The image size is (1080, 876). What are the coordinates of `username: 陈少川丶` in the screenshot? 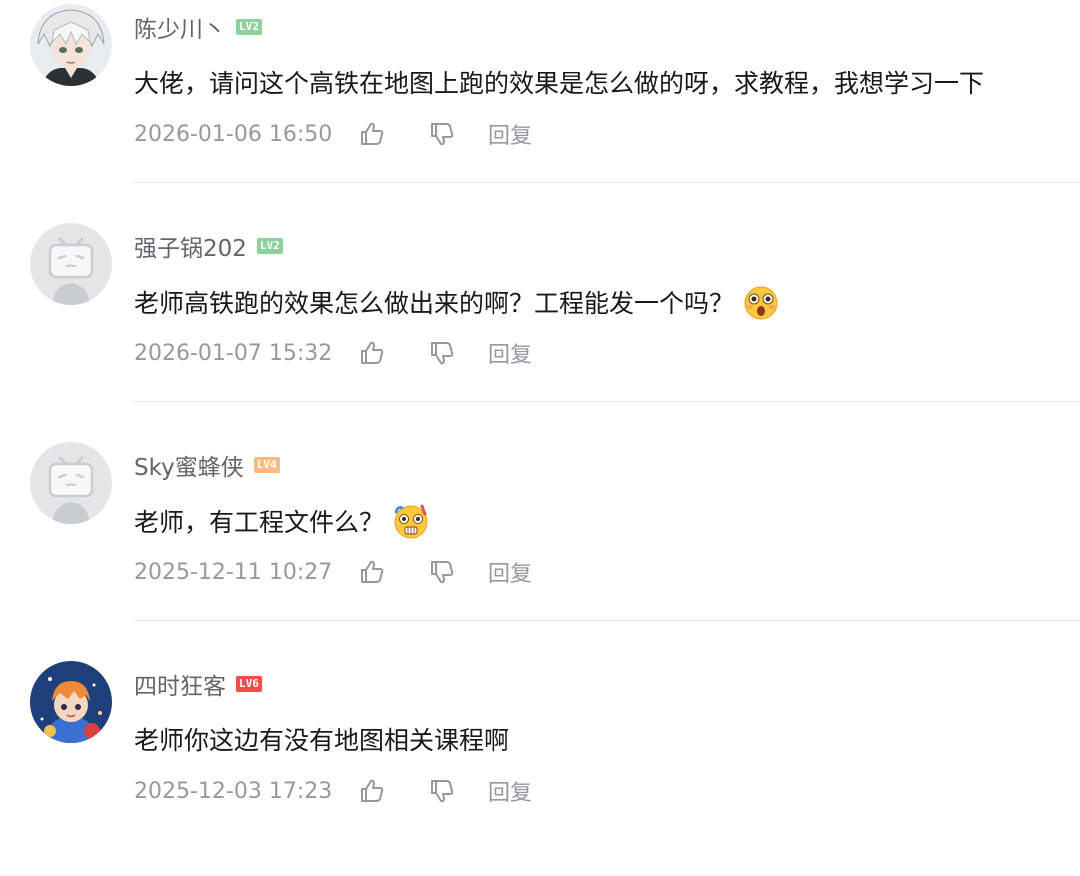 It's located at (180, 27).